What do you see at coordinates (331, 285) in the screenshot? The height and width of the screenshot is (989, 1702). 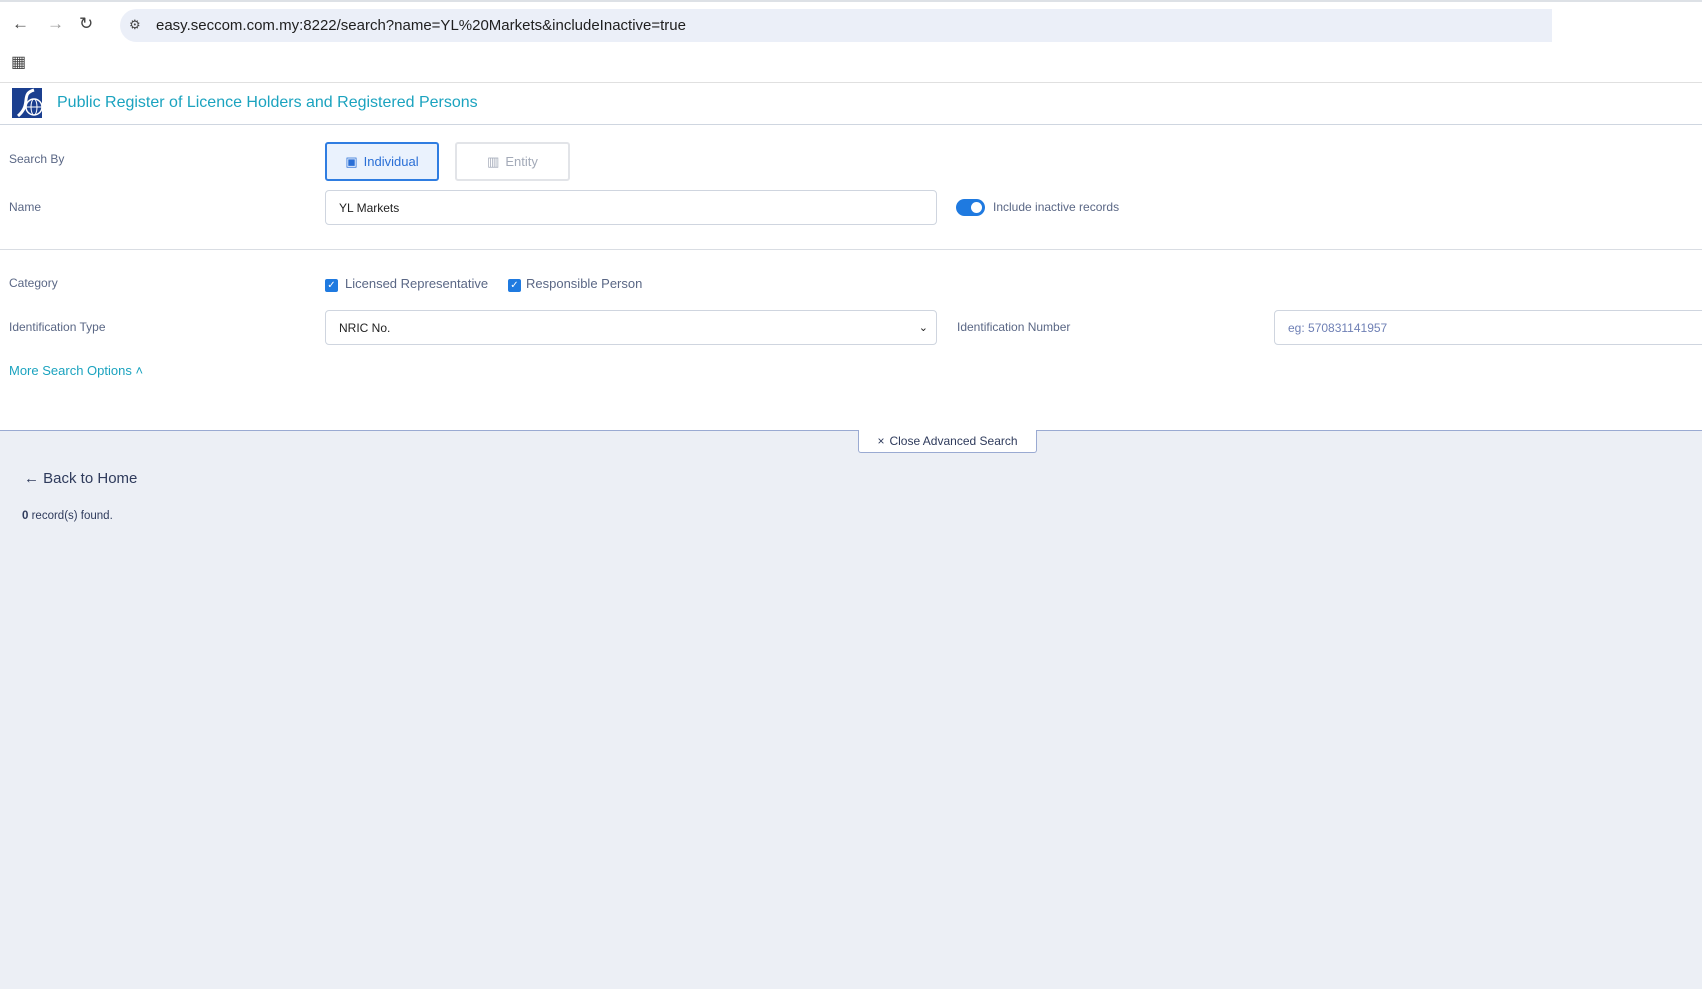 I see `licensed-representative-checkbox: ✓` at bounding box center [331, 285].